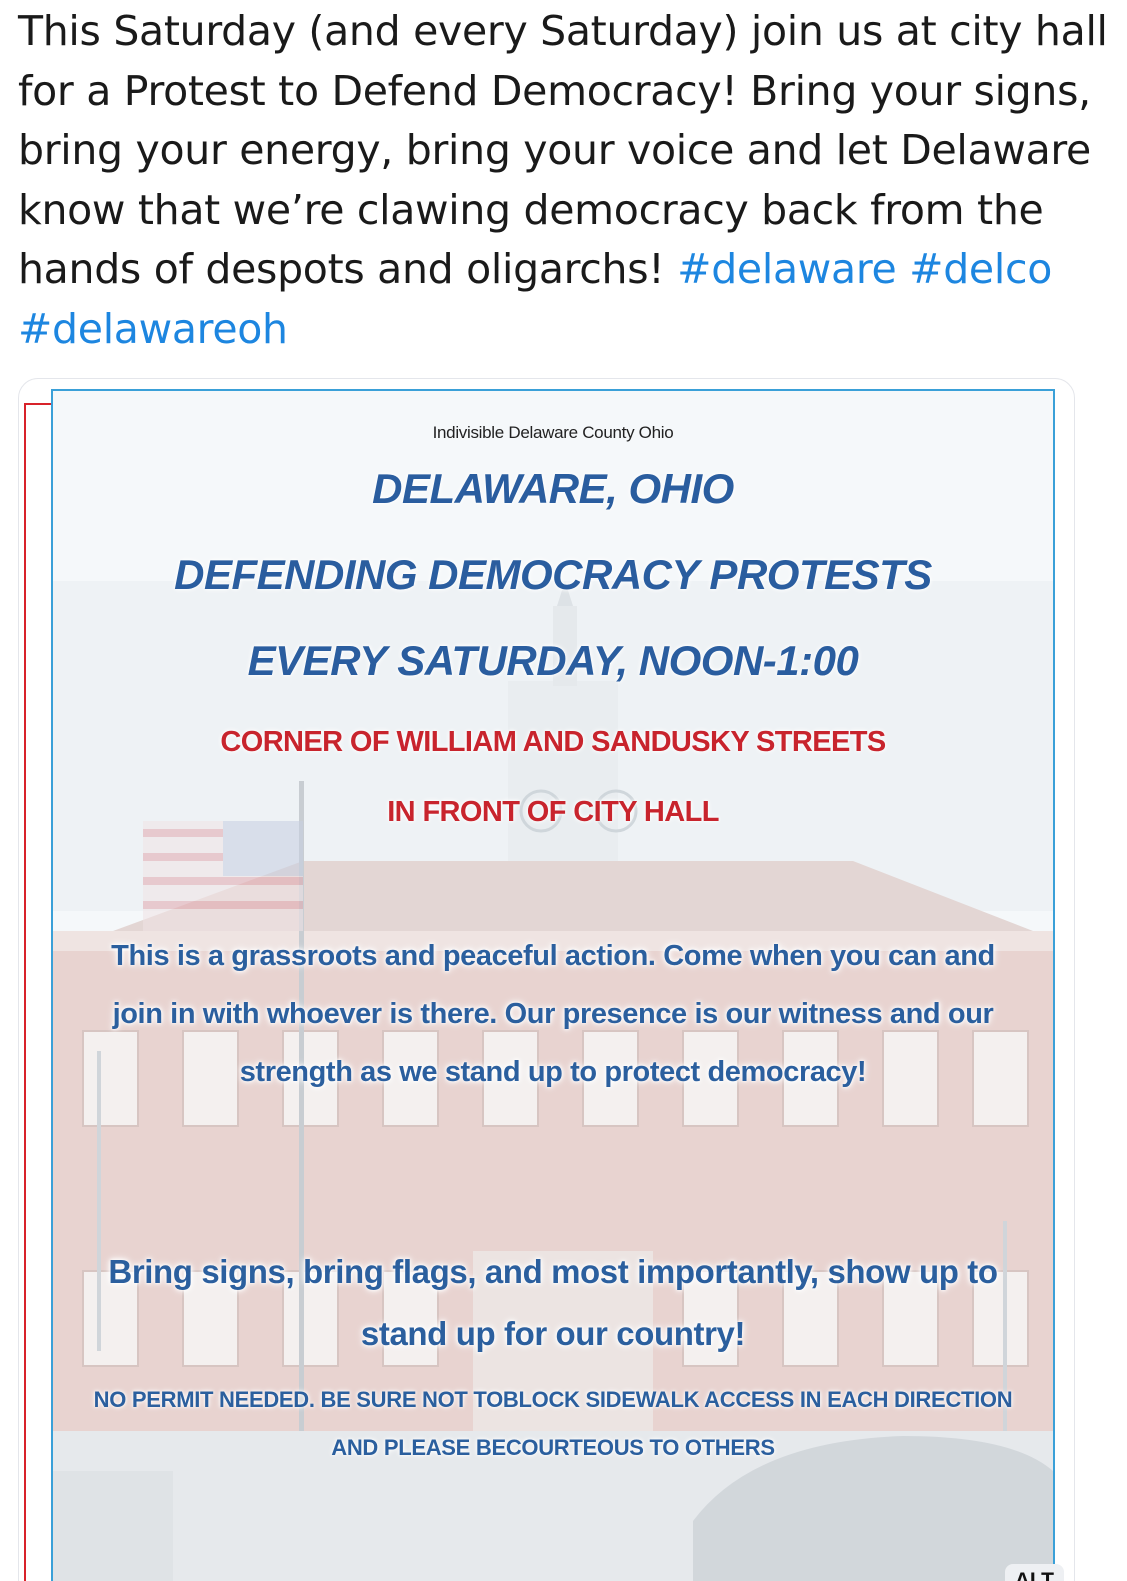  What do you see at coordinates (1034, 1572) in the screenshot?
I see `alt-text-button: ALT` at bounding box center [1034, 1572].